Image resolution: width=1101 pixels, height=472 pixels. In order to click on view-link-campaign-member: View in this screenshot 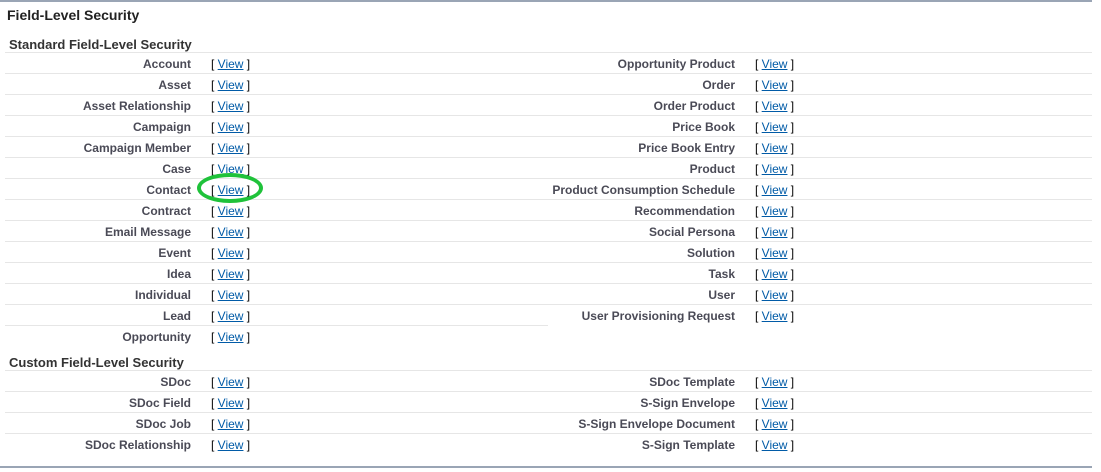, I will do `click(231, 148)`.